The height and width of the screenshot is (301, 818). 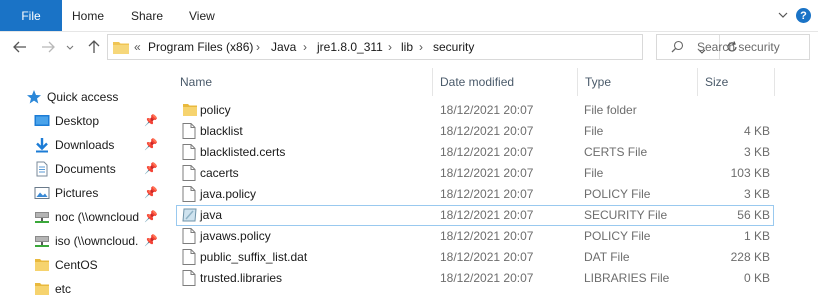 What do you see at coordinates (598, 82) in the screenshot?
I see `column-header-type: Type` at bounding box center [598, 82].